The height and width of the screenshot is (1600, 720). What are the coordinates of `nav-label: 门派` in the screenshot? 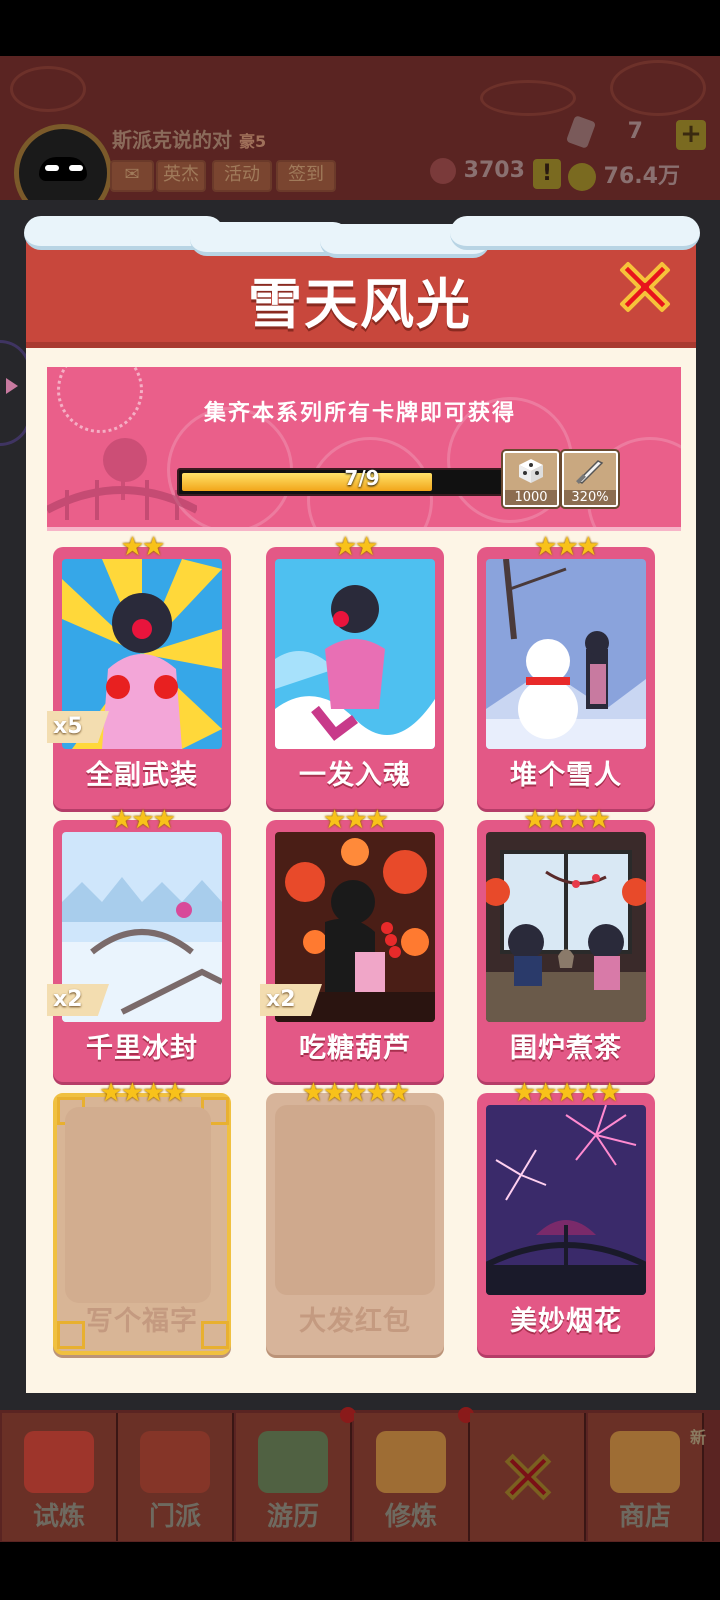 It's located at (174, 1517).